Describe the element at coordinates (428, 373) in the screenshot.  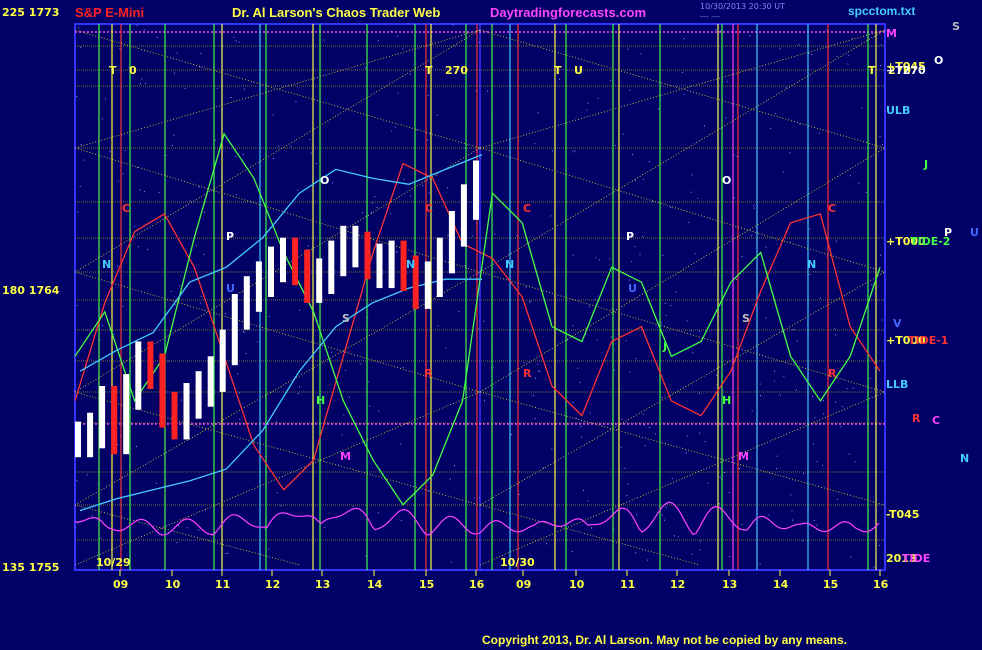
I see `planet-mark: R` at that location.